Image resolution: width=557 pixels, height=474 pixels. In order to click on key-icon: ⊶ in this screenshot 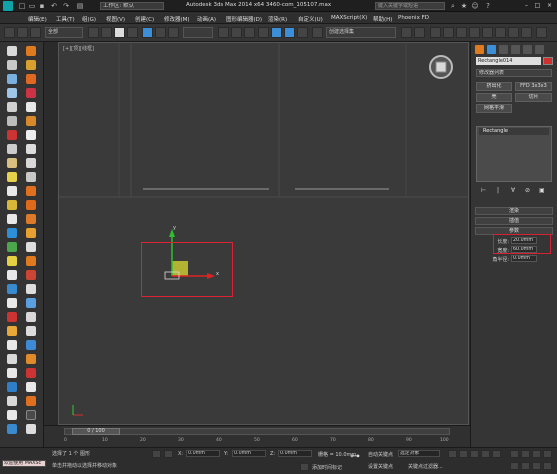, I will do `click(357, 460)`.